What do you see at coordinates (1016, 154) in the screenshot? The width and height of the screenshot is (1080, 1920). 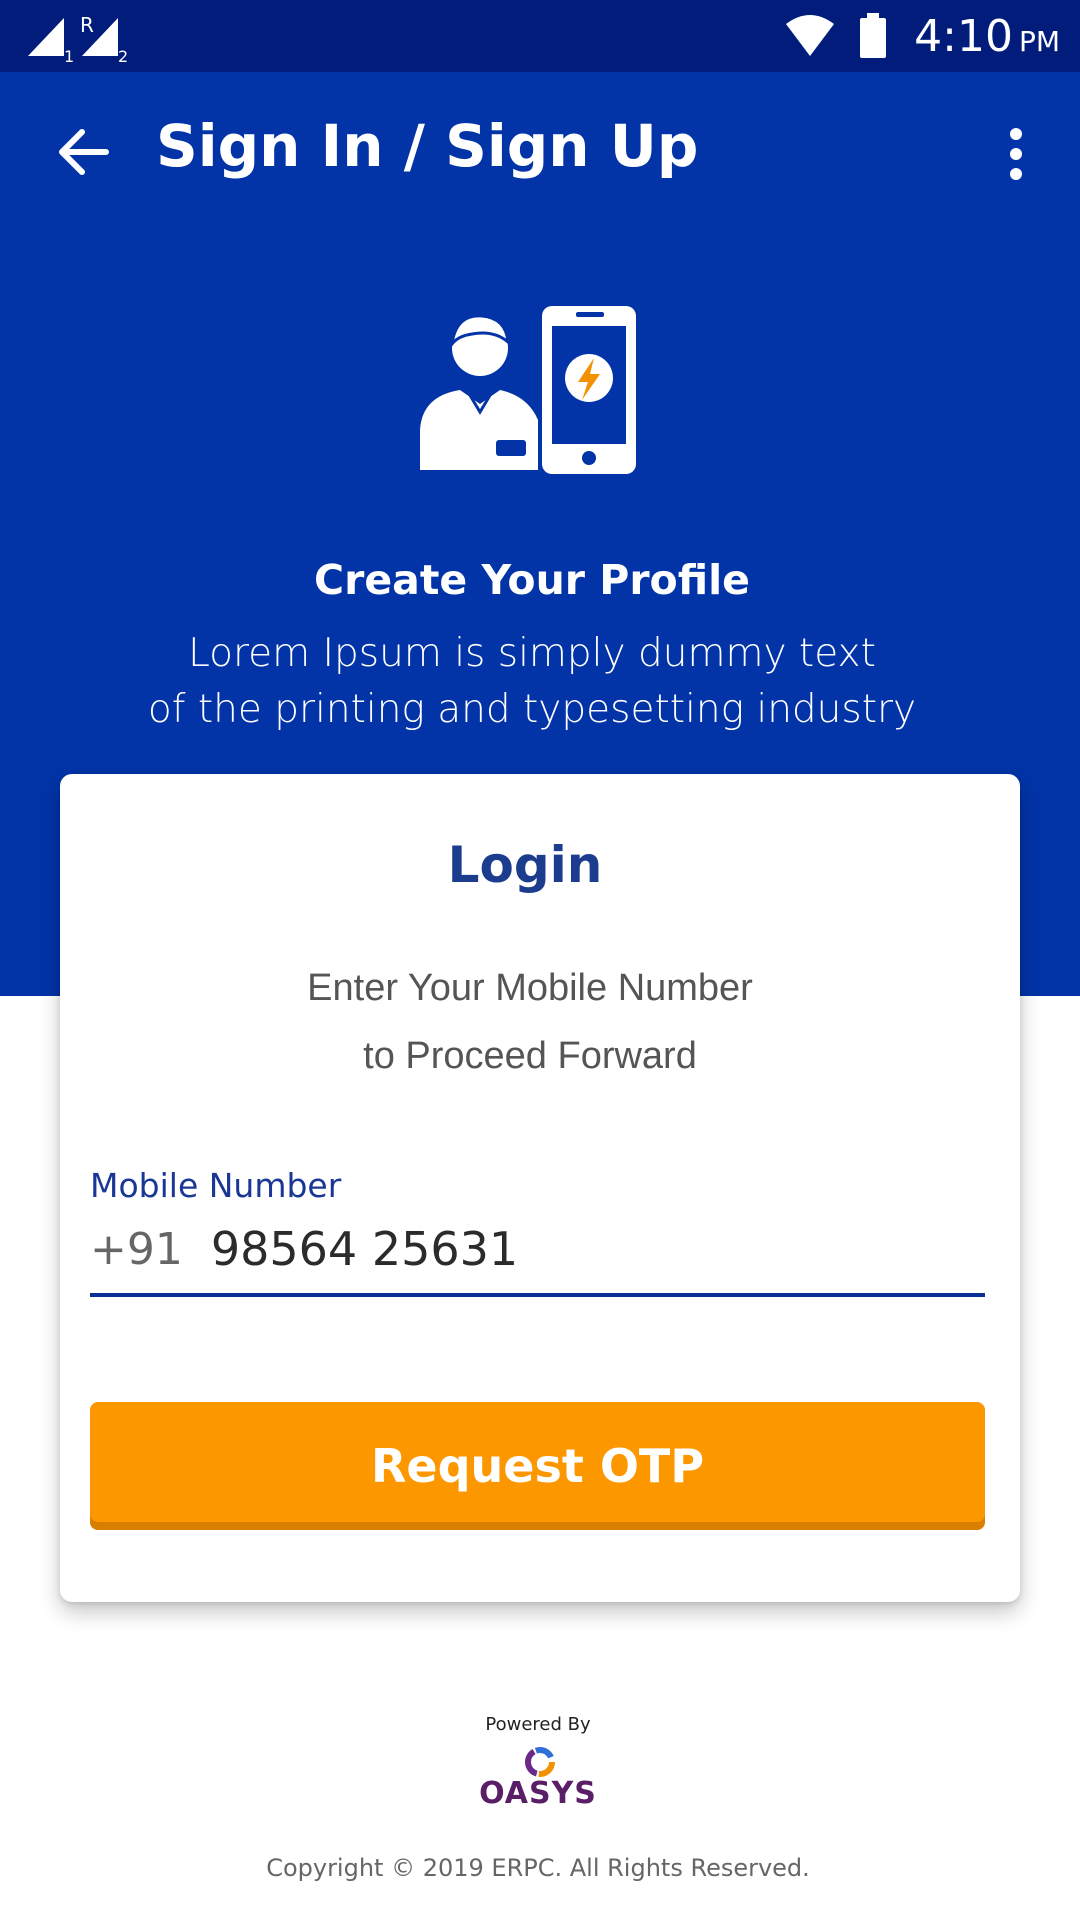 I see `more-vertical-icon` at bounding box center [1016, 154].